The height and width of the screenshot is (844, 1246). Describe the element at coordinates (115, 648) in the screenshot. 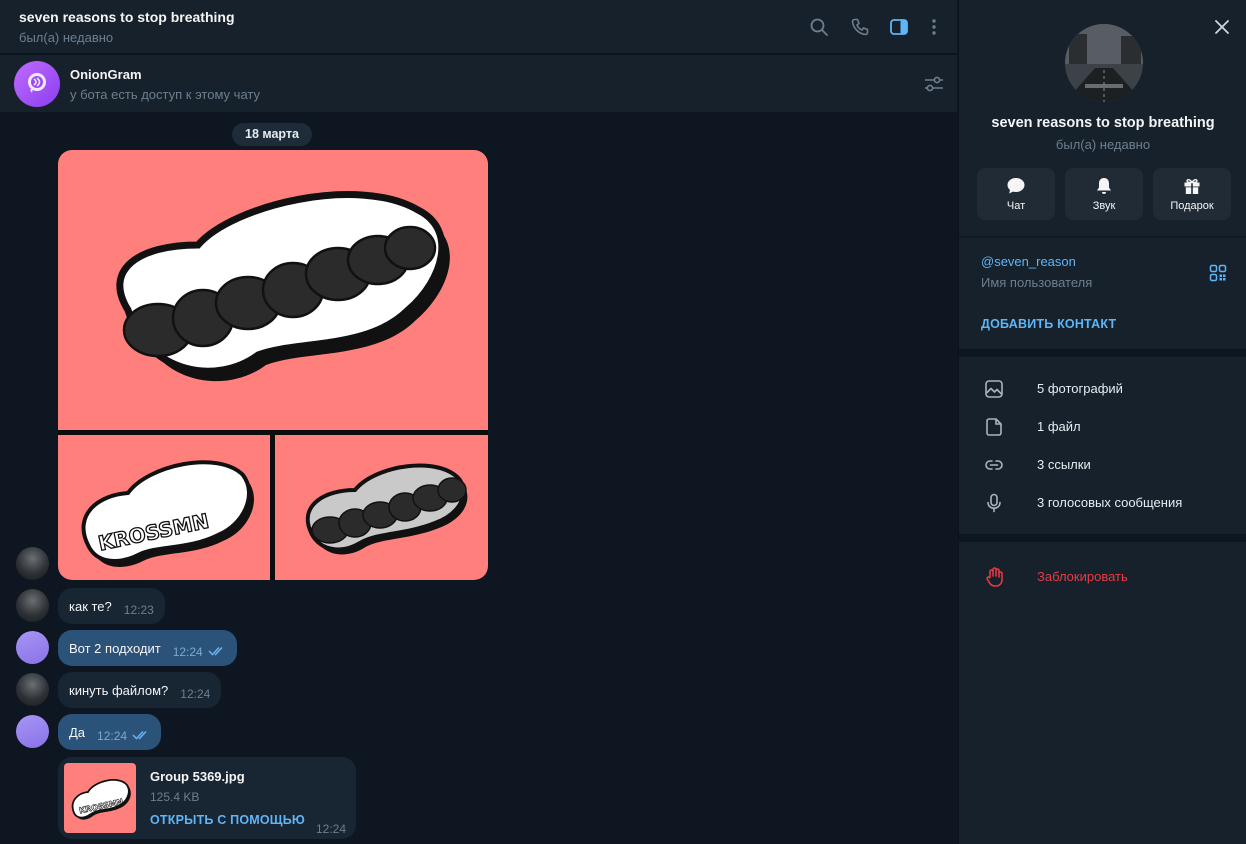

I see `message-text: Вот 2 подходит` at that location.